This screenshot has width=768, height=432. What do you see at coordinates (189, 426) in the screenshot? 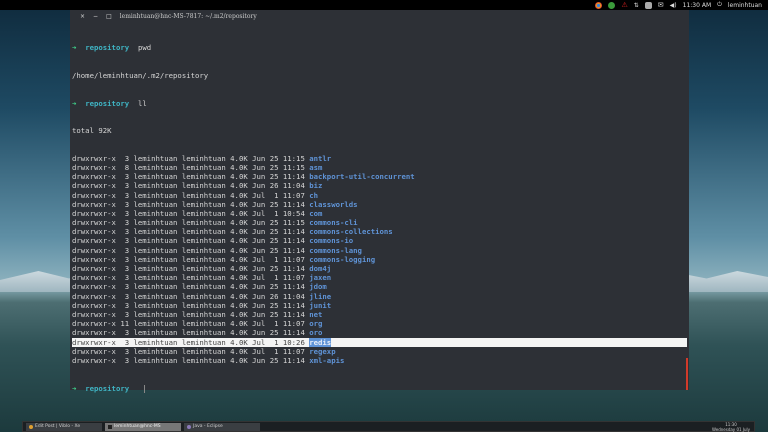
I see `eclipse-icon` at bounding box center [189, 426].